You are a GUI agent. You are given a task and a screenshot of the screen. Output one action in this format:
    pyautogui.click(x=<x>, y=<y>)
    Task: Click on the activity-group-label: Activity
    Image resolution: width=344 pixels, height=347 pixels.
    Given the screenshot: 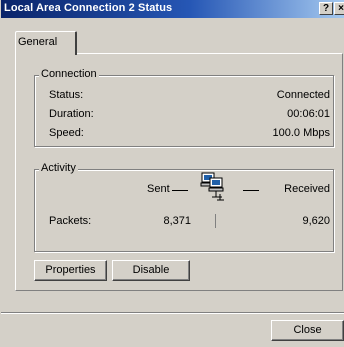 What is the action you would take?
    pyautogui.click(x=58, y=168)
    